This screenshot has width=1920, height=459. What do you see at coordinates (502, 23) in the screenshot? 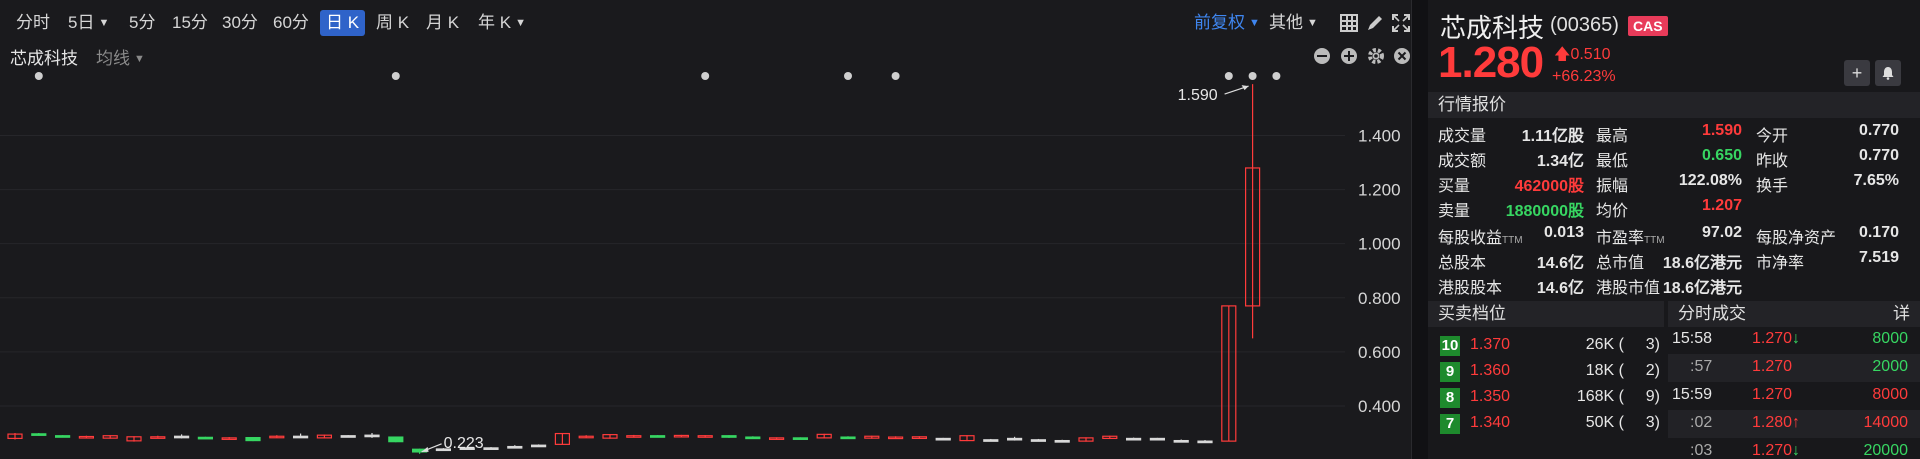
I see `period-tab-yearly-k: 年 K ▼` at bounding box center [502, 23].